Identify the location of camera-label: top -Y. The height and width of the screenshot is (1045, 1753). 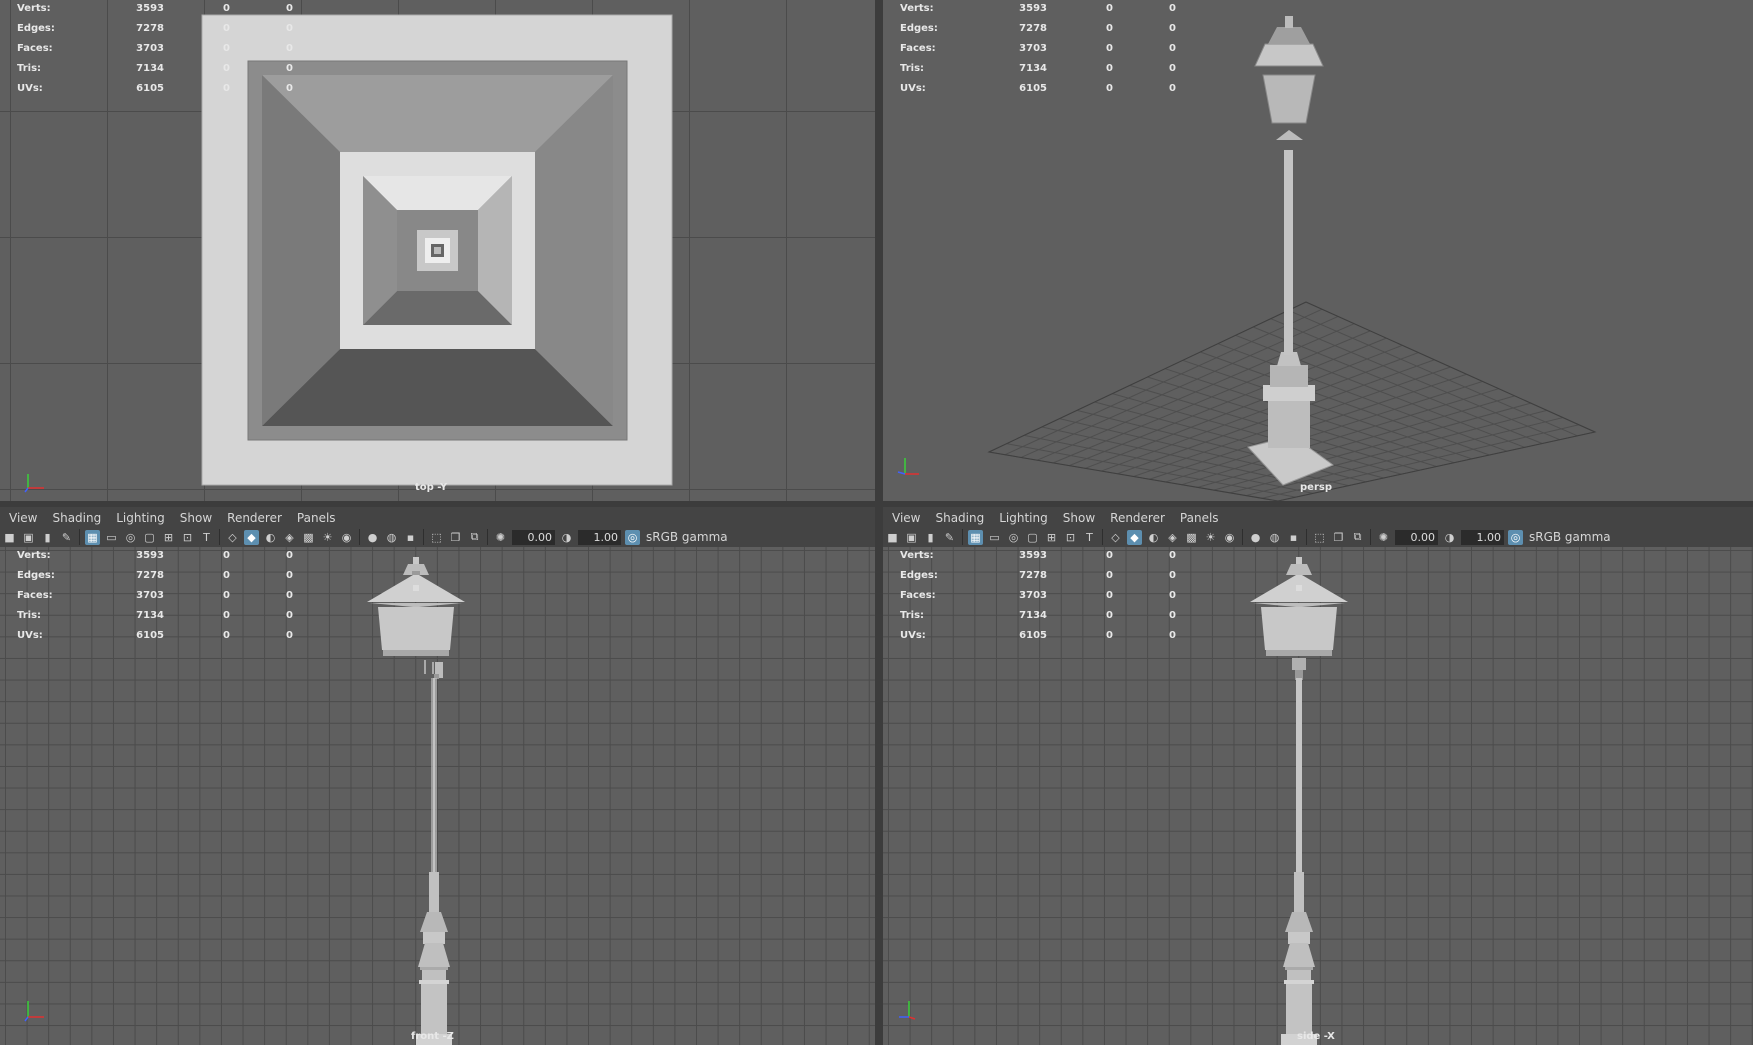
(431, 487).